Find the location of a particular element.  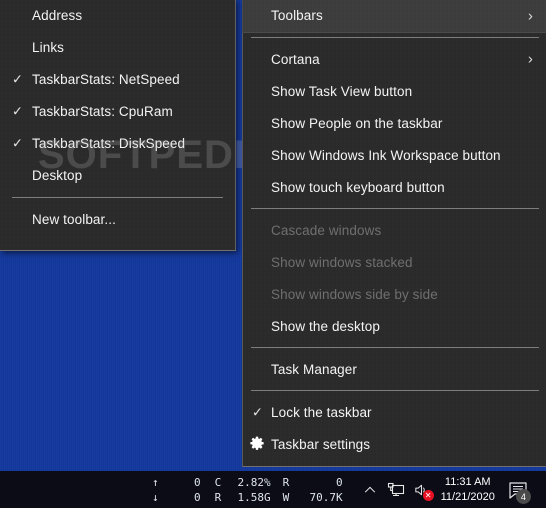

menu-item-label: Cortana is located at coordinates (295, 59).